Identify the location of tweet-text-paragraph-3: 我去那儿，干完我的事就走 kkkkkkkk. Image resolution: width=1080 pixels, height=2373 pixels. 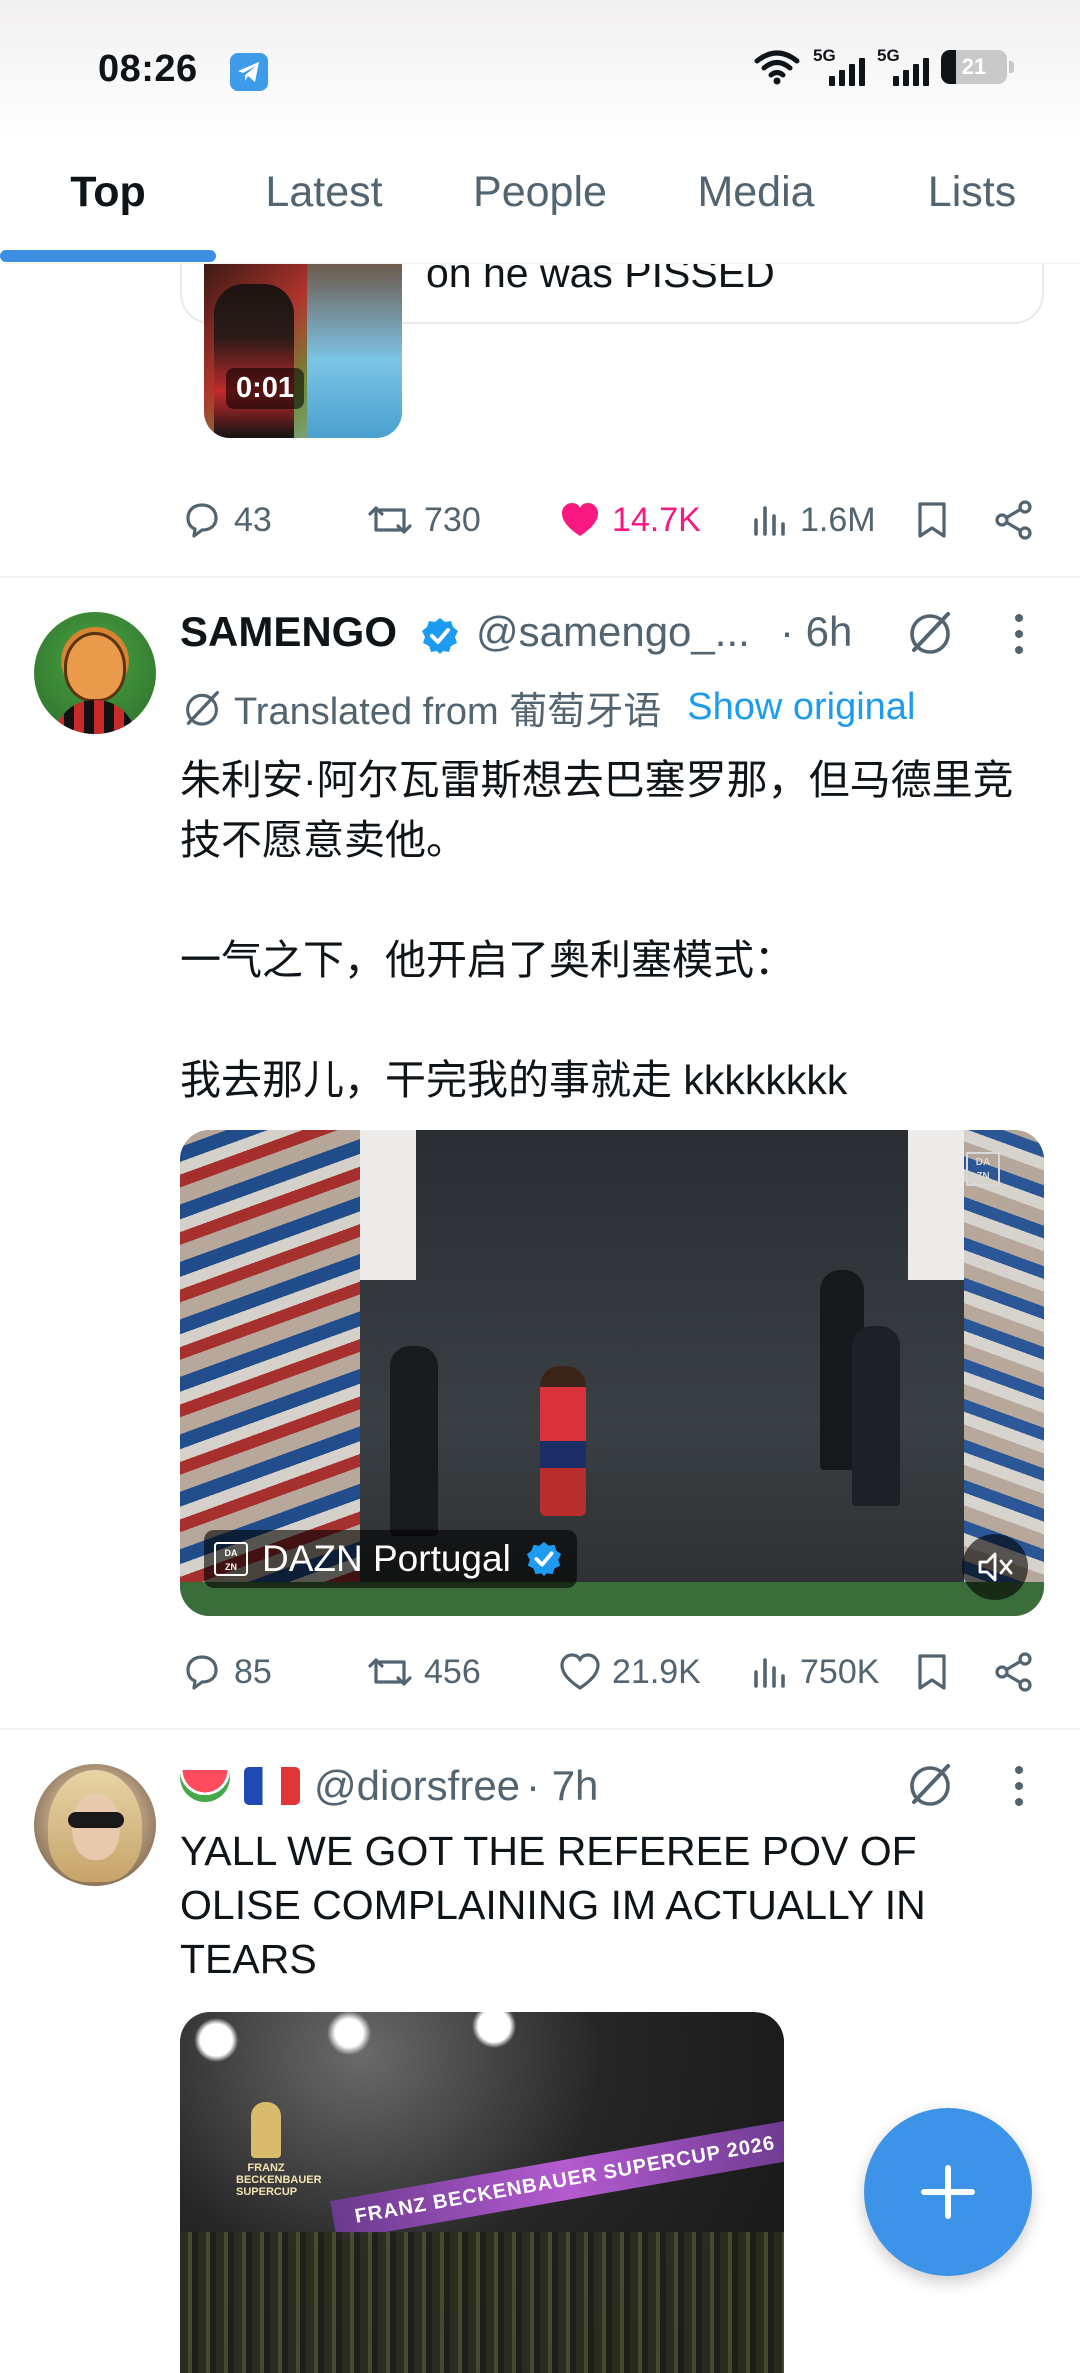
(514, 1080).